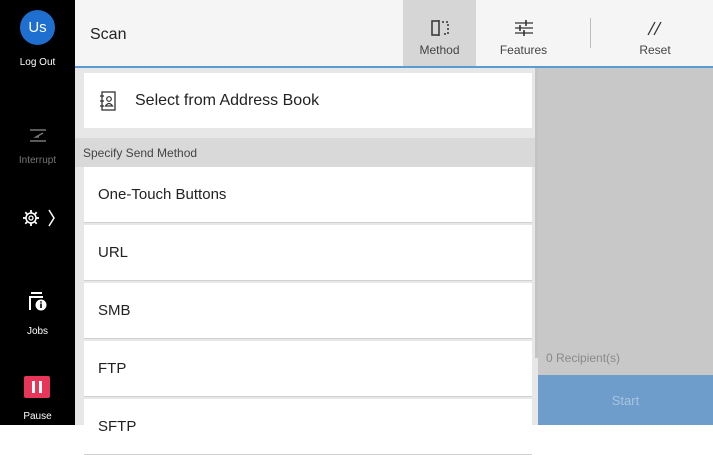 The height and width of the screenshot is (455, 713). I want to click on reset-button: Reset, so click(655, 33).